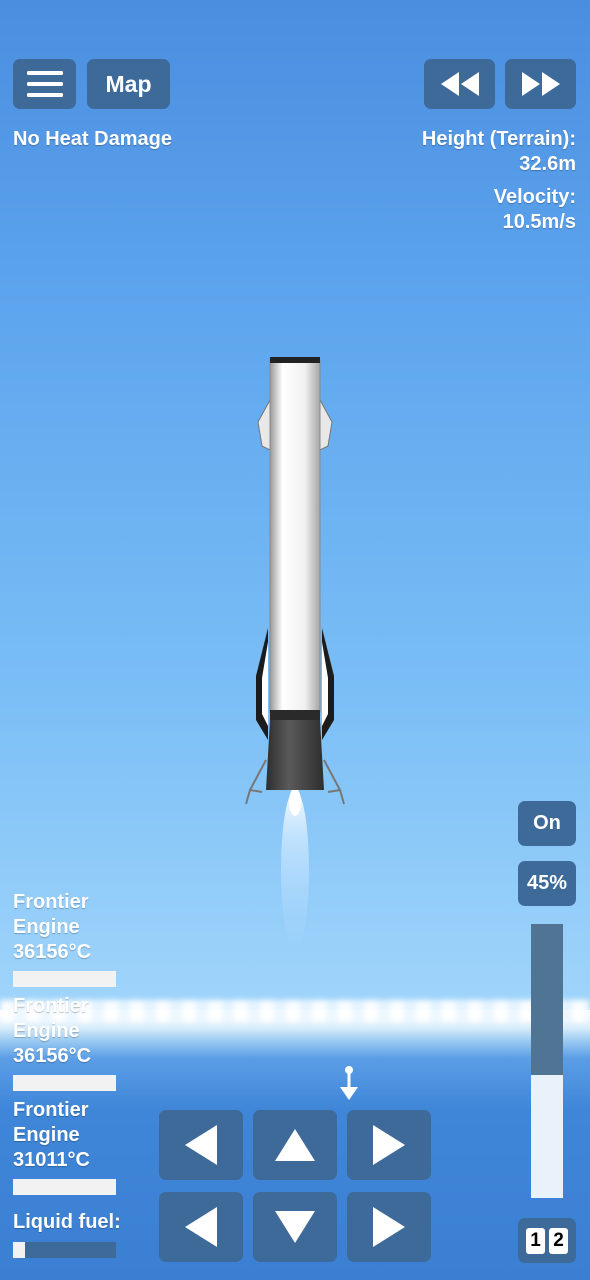 The width and height of the screenshot is (590, 1280). Describe the element at coordinates (498, 139) in the screenshot. I see `height-label: Height (Terrain):` at that location.